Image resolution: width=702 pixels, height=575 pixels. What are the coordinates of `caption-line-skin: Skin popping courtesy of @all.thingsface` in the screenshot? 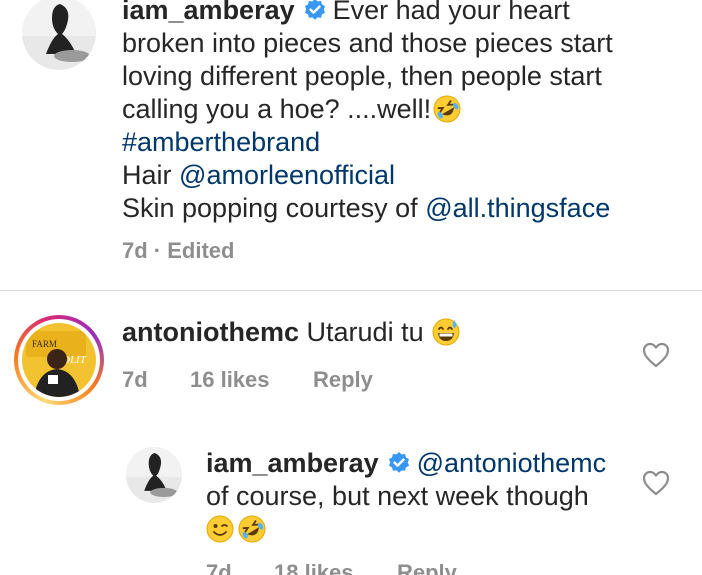 It's located at (366, 208).